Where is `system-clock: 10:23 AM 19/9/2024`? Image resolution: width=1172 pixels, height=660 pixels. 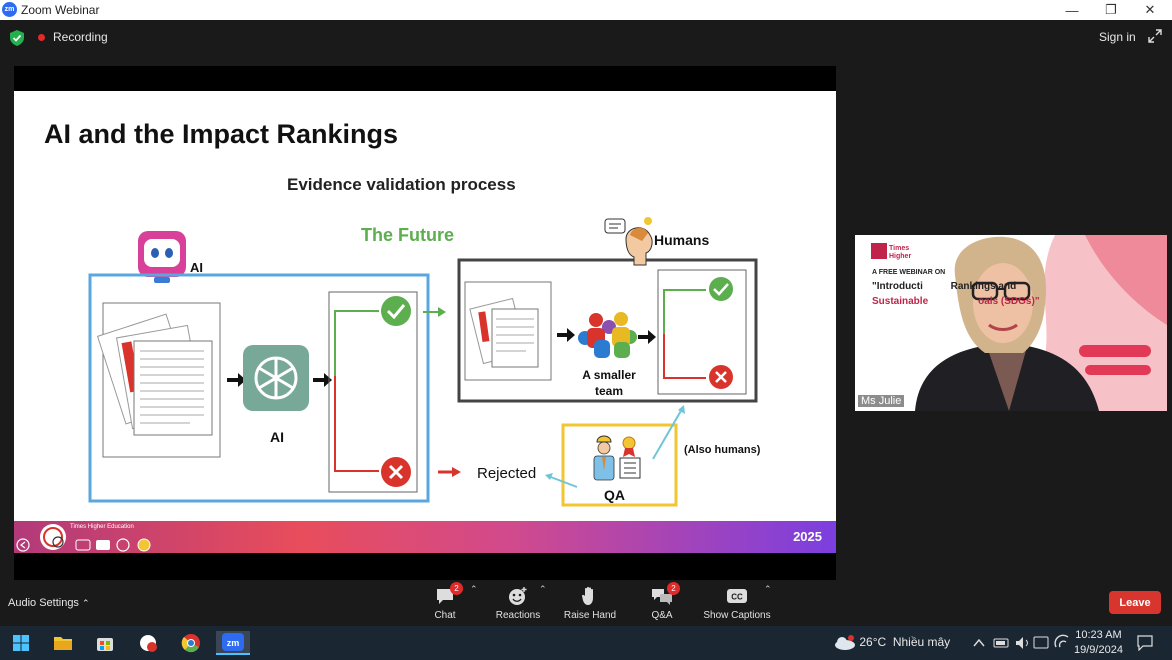
system-clock: 10:23 AM 19/9/2024 is located at coordinates (1098, 643).